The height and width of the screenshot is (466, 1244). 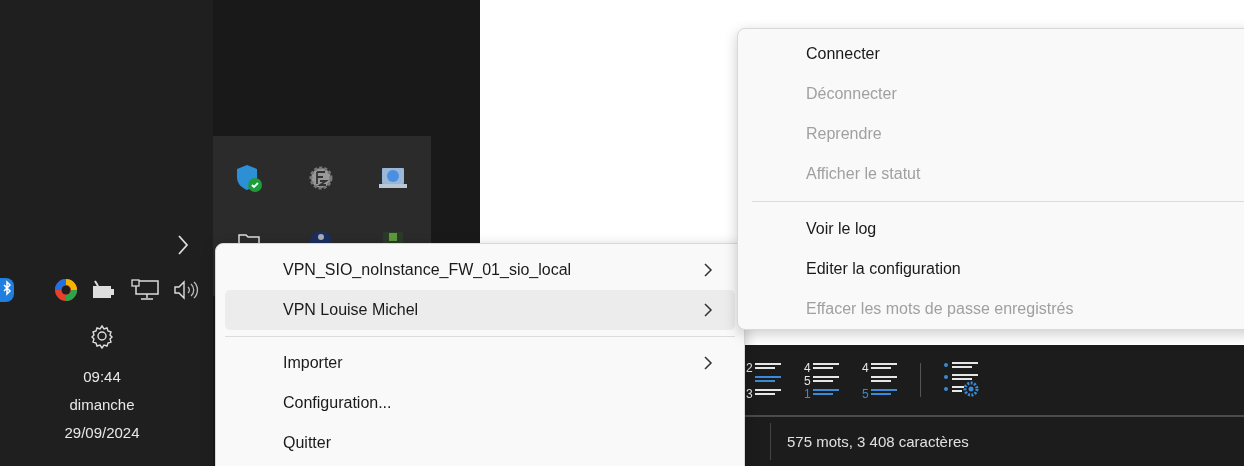 I want to click on shield-check-icon, so click(x=249, y=178).